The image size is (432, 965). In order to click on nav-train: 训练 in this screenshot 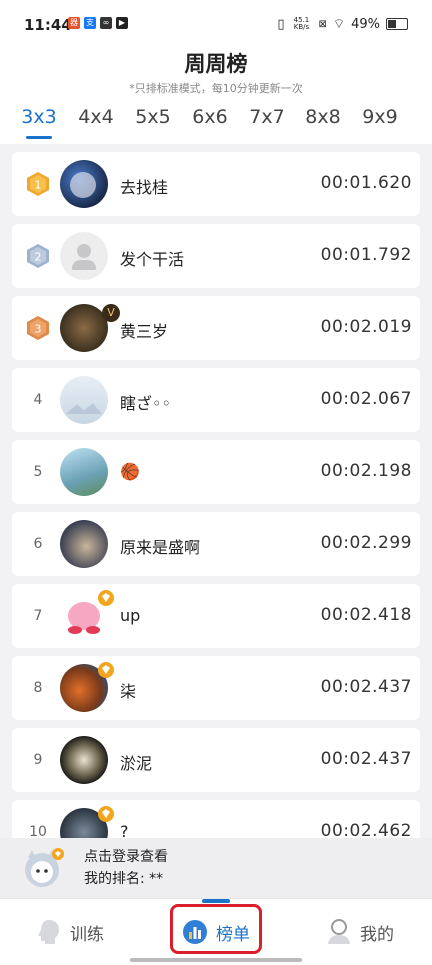, I will do `click(70, 932)`.